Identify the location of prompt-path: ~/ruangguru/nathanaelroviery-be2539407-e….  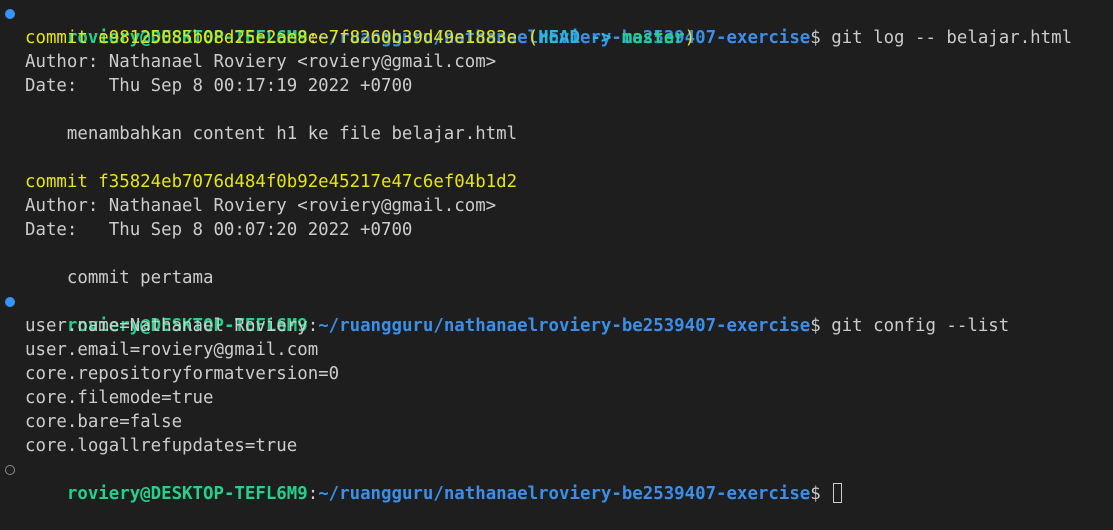
(564, 494).